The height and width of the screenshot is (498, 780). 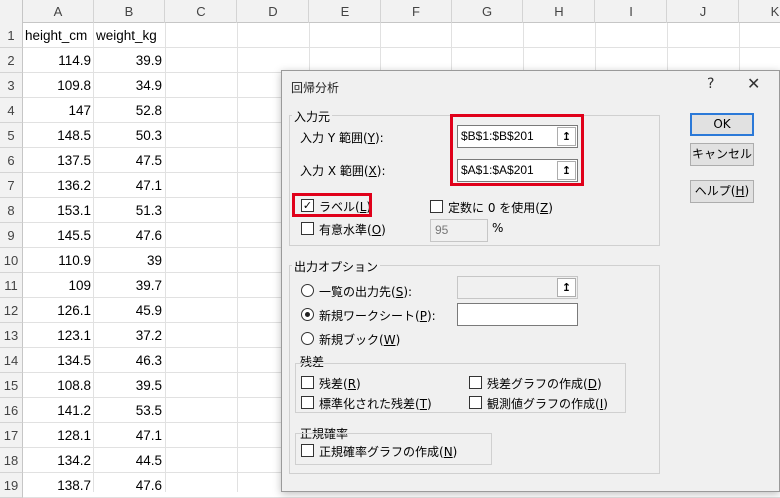 What do you see at coordinates (11, 235) in the screenshot?
I see `row-header: 9` at bounding box center [11, 235].